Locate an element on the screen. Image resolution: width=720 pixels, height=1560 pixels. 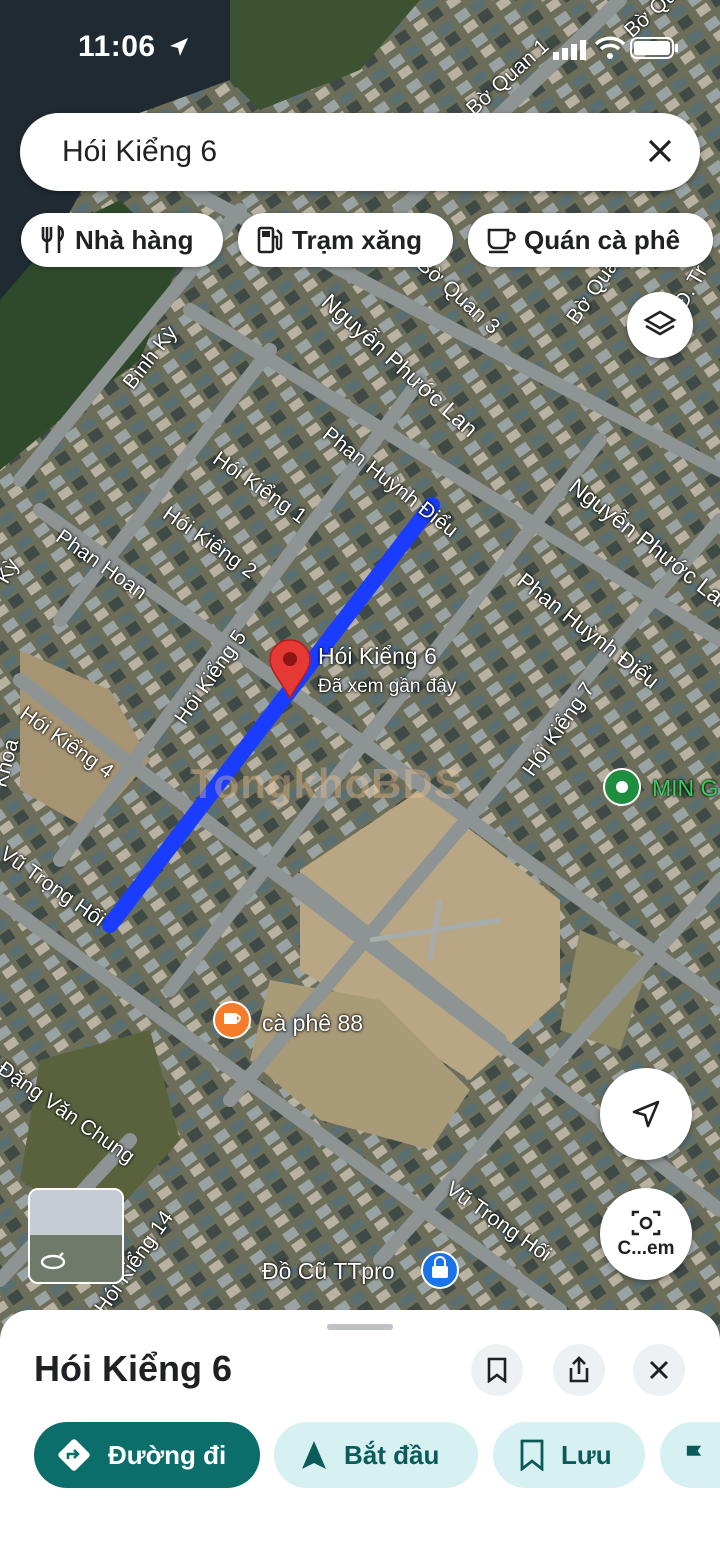
navigation-icon is located at coordinates (314, 1455).